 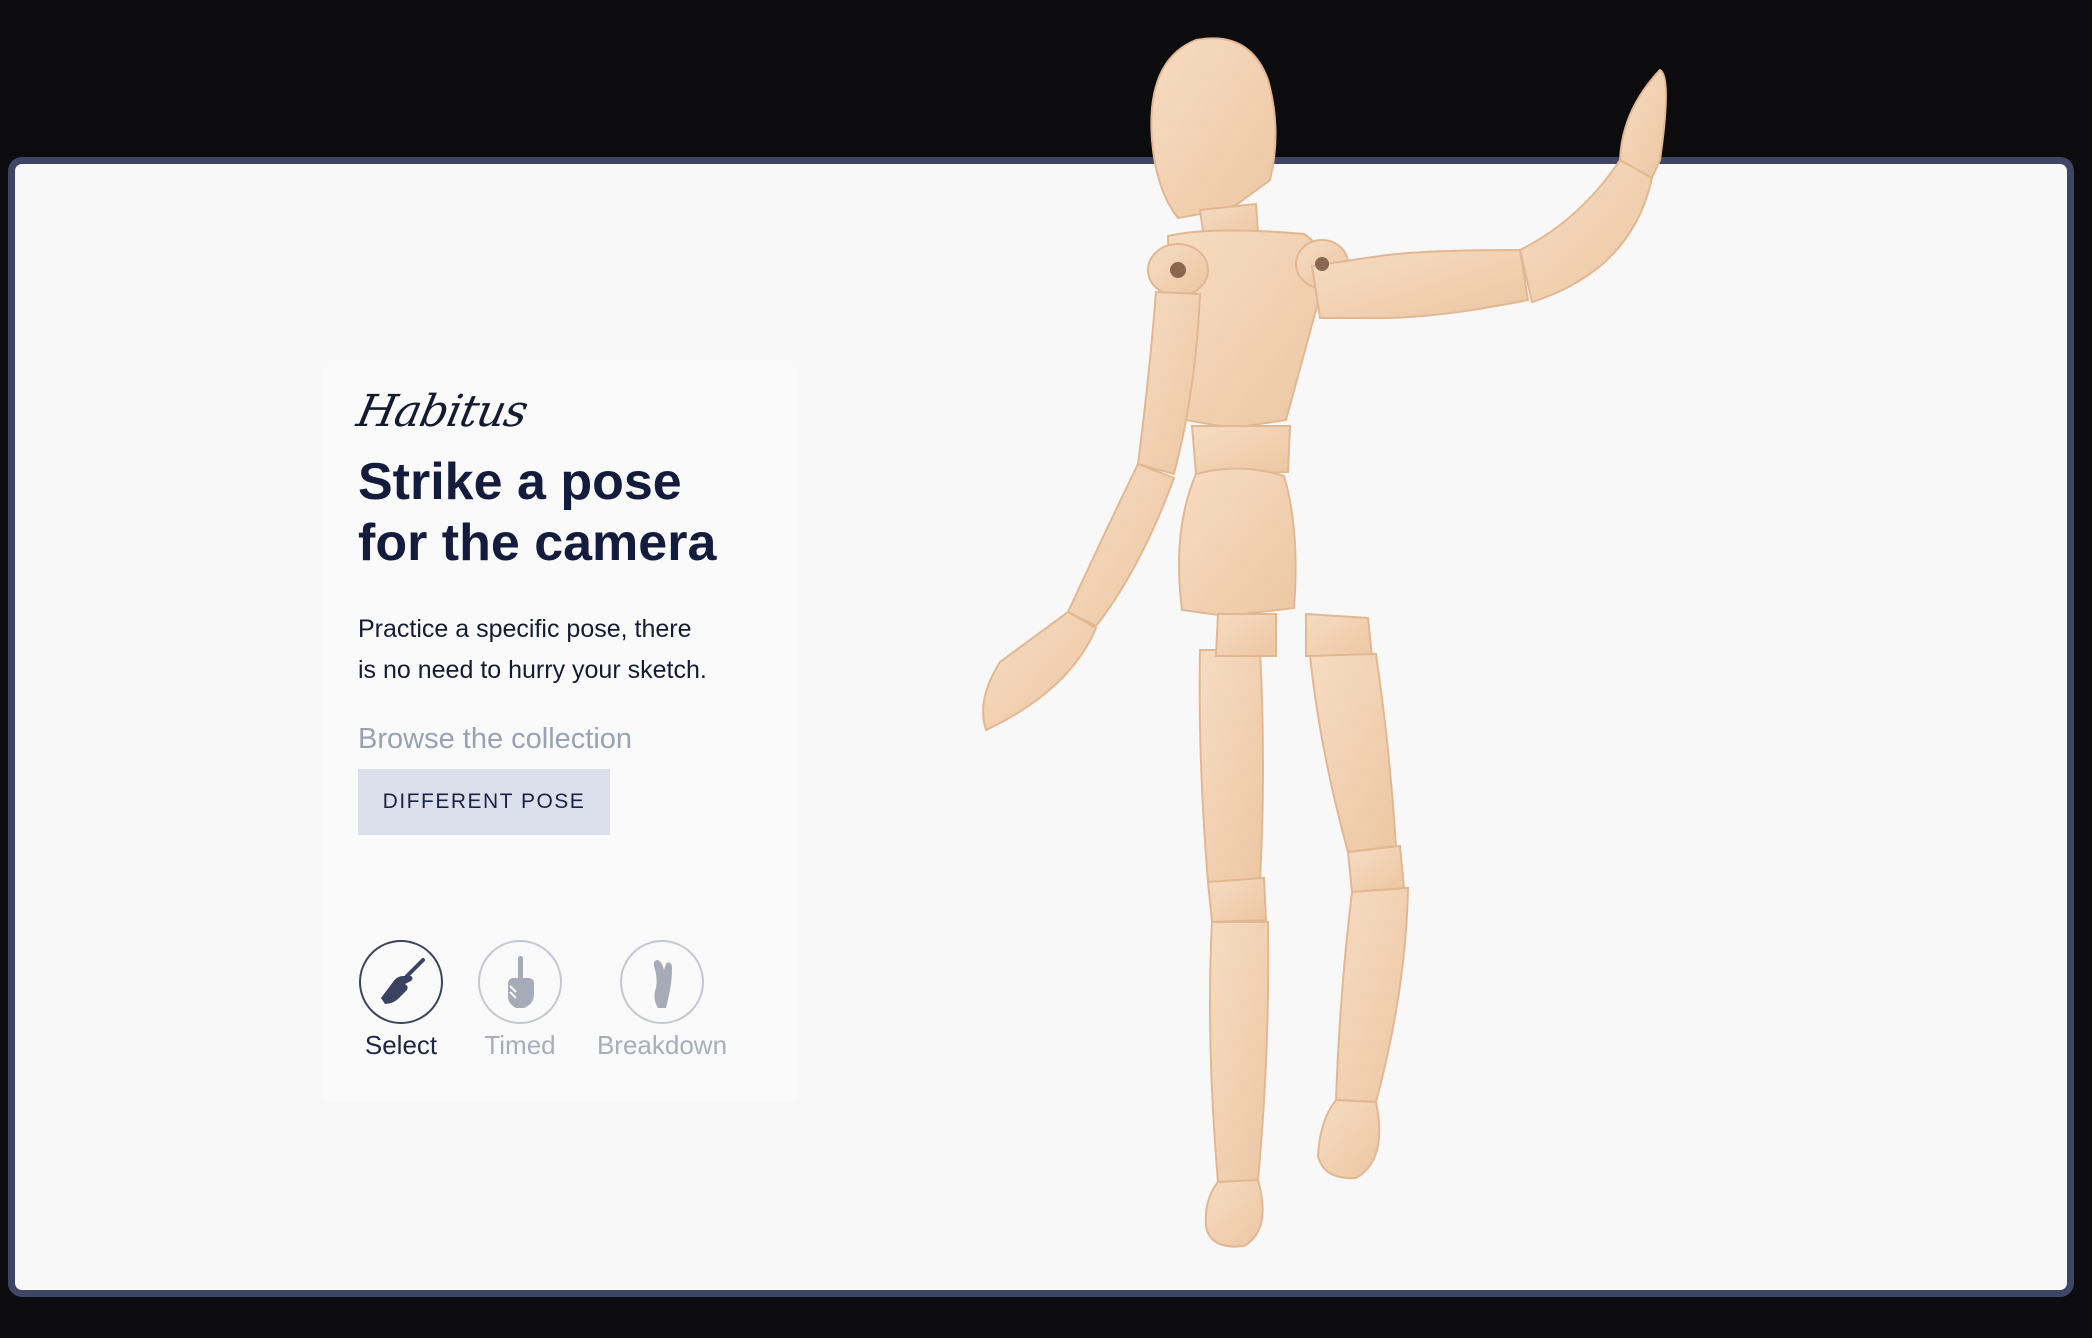 What do you see at coordinates (525, 629) in the screenshot?
I see `description-line-1: Practice a specific pose, there` at bounding box center [525, 629].